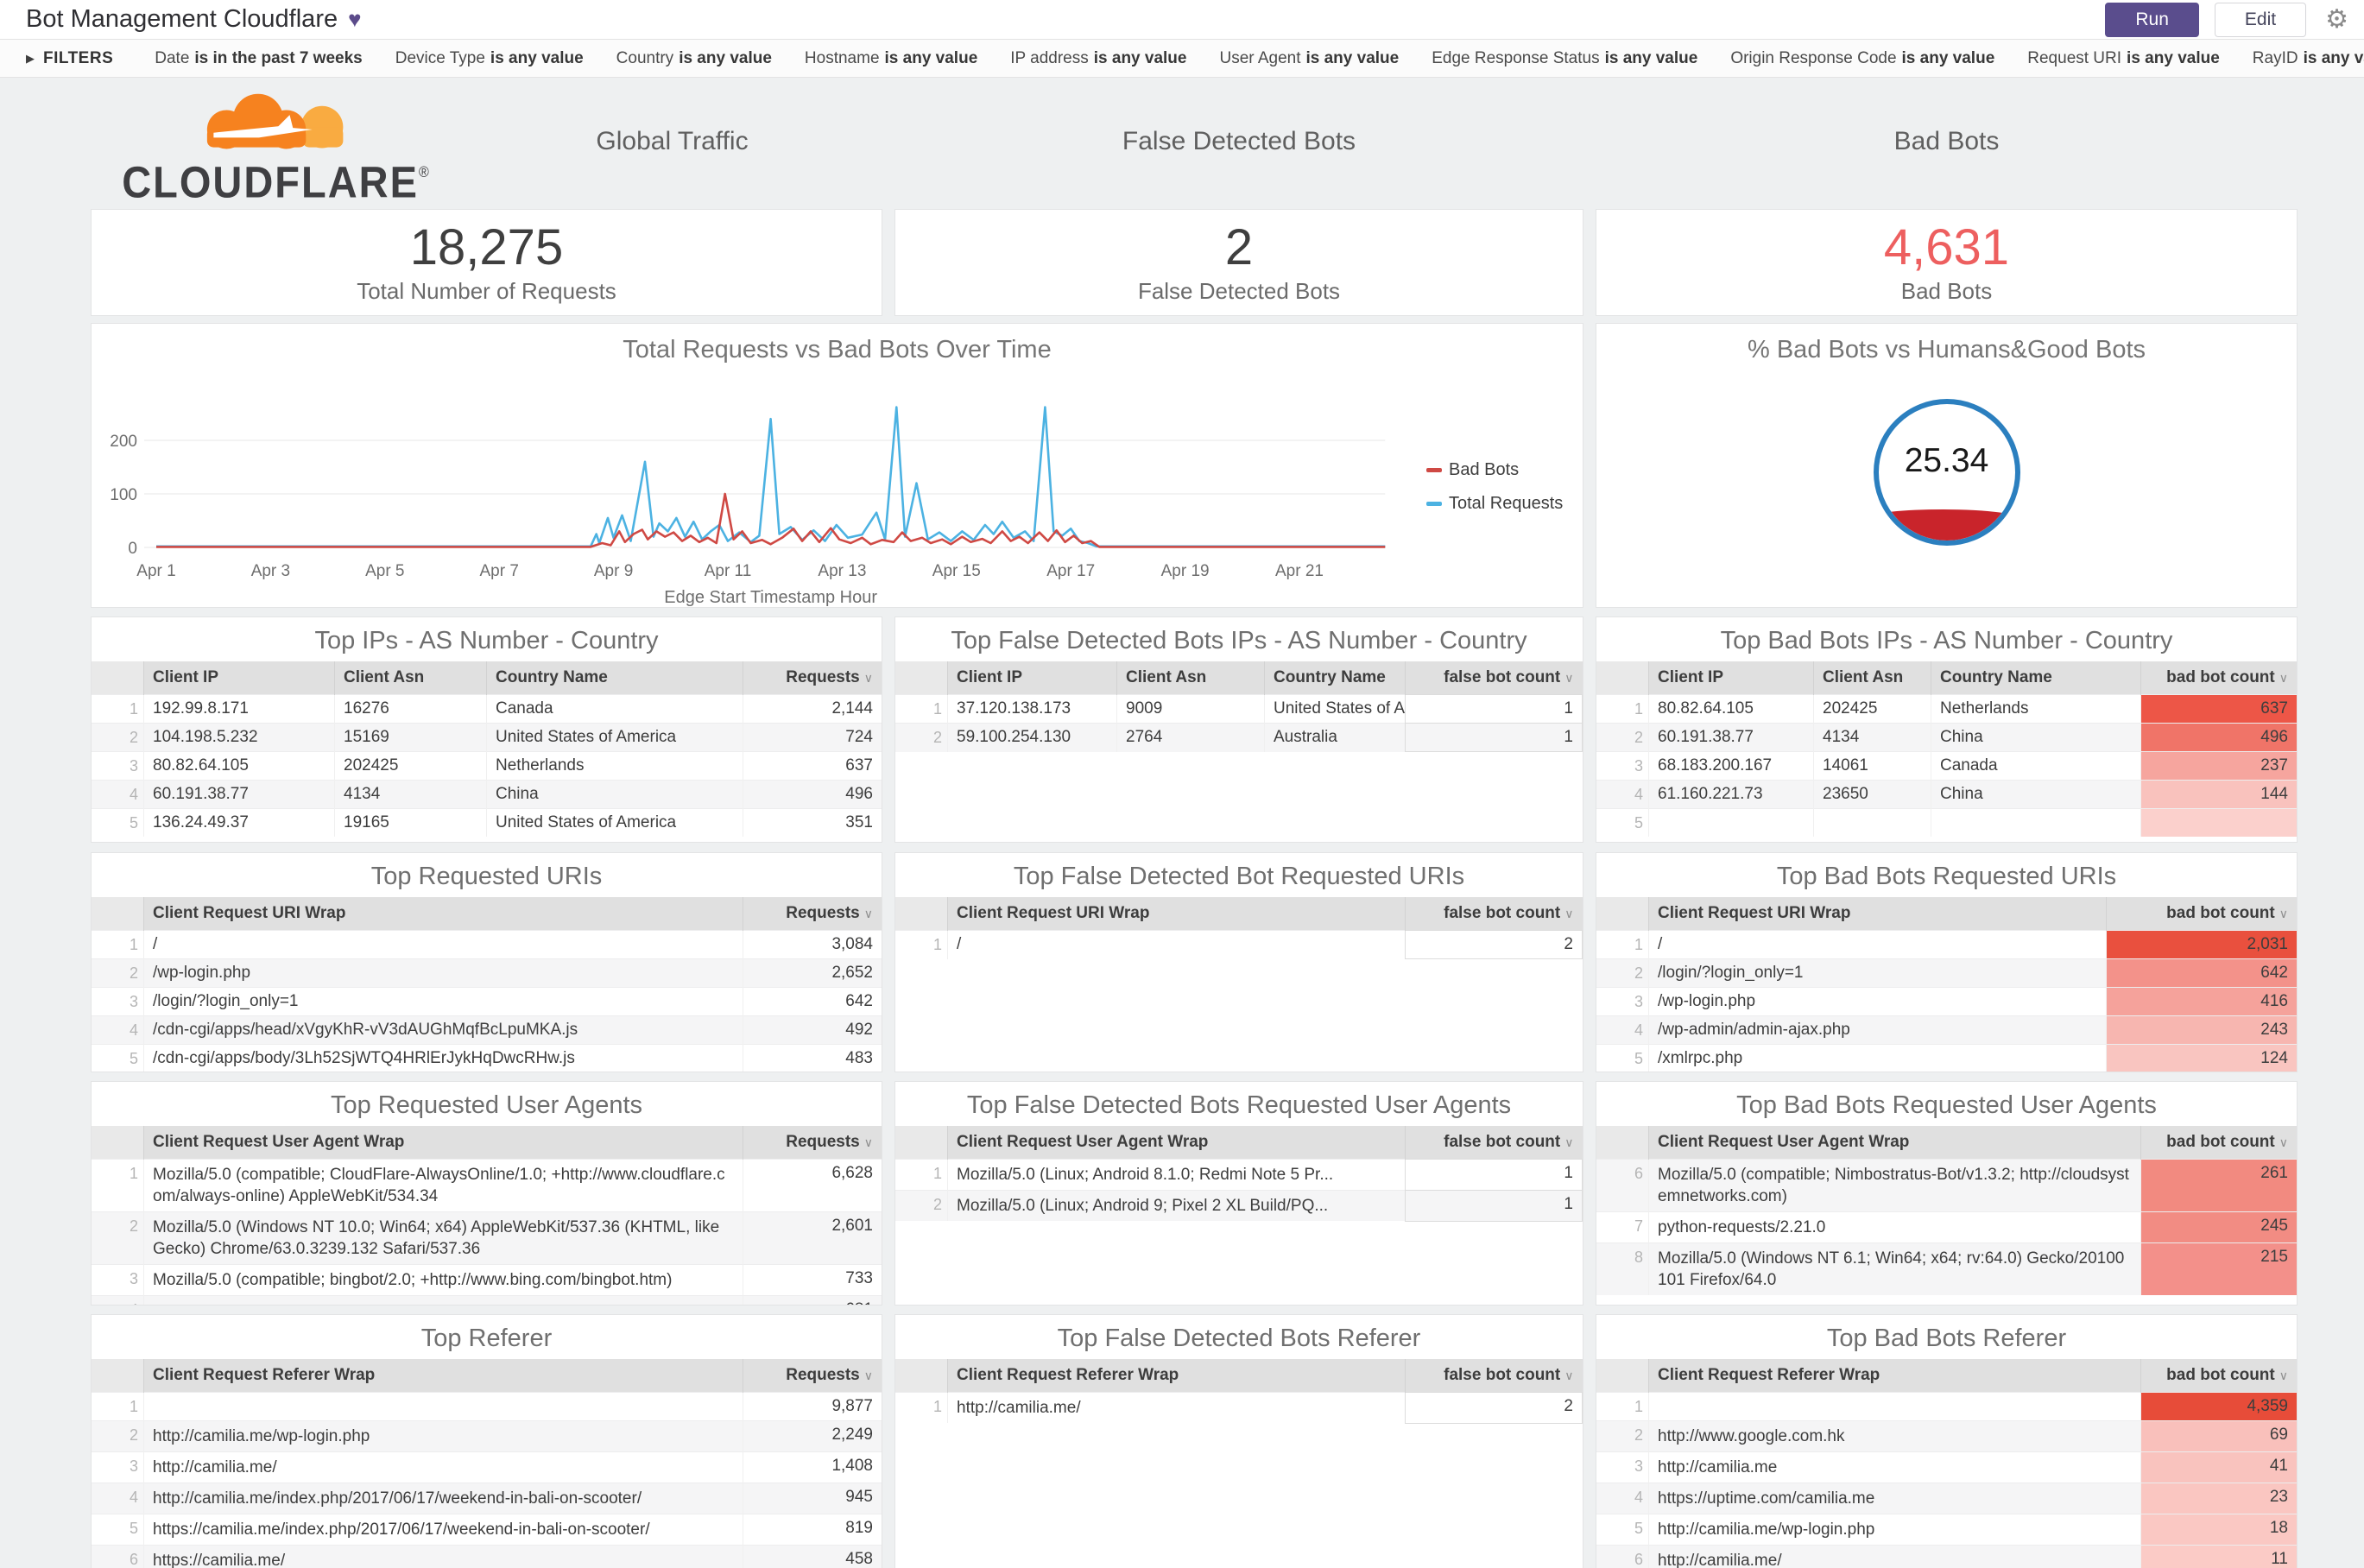  What do you see at coordinates (1946, 1556) in the screenshot?
I see `table-row: 6 http://camilia.me/11` at bounding box center [1946, 1556].